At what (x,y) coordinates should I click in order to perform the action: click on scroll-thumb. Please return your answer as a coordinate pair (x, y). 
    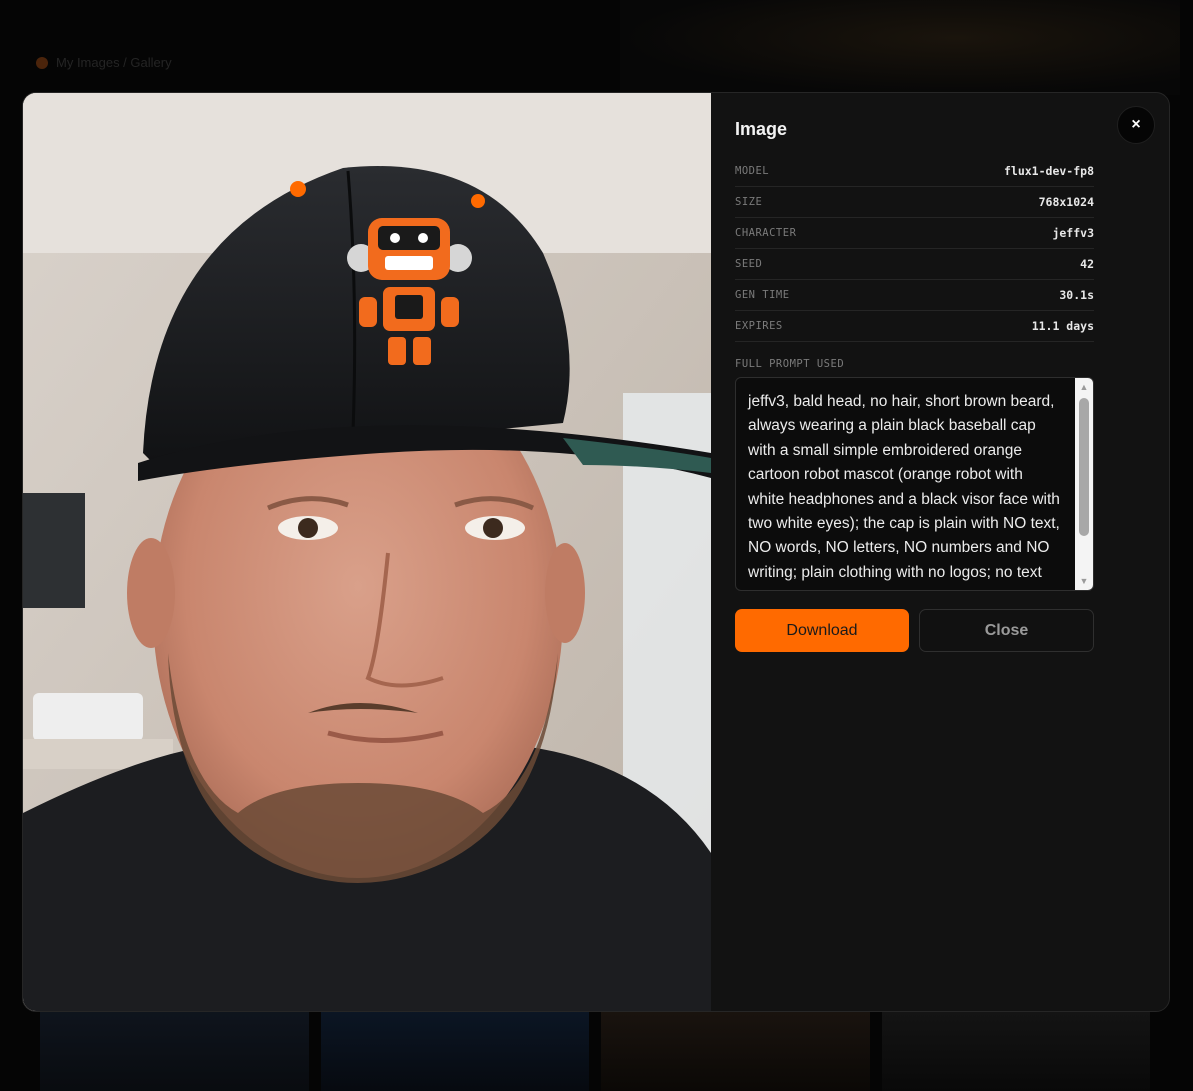
    Looking at the image, I should click on (1084, 467).